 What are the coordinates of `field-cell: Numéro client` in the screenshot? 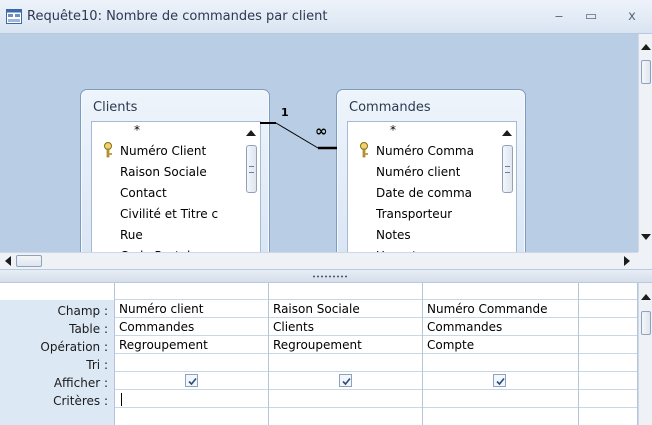 It's located at (191, 309).